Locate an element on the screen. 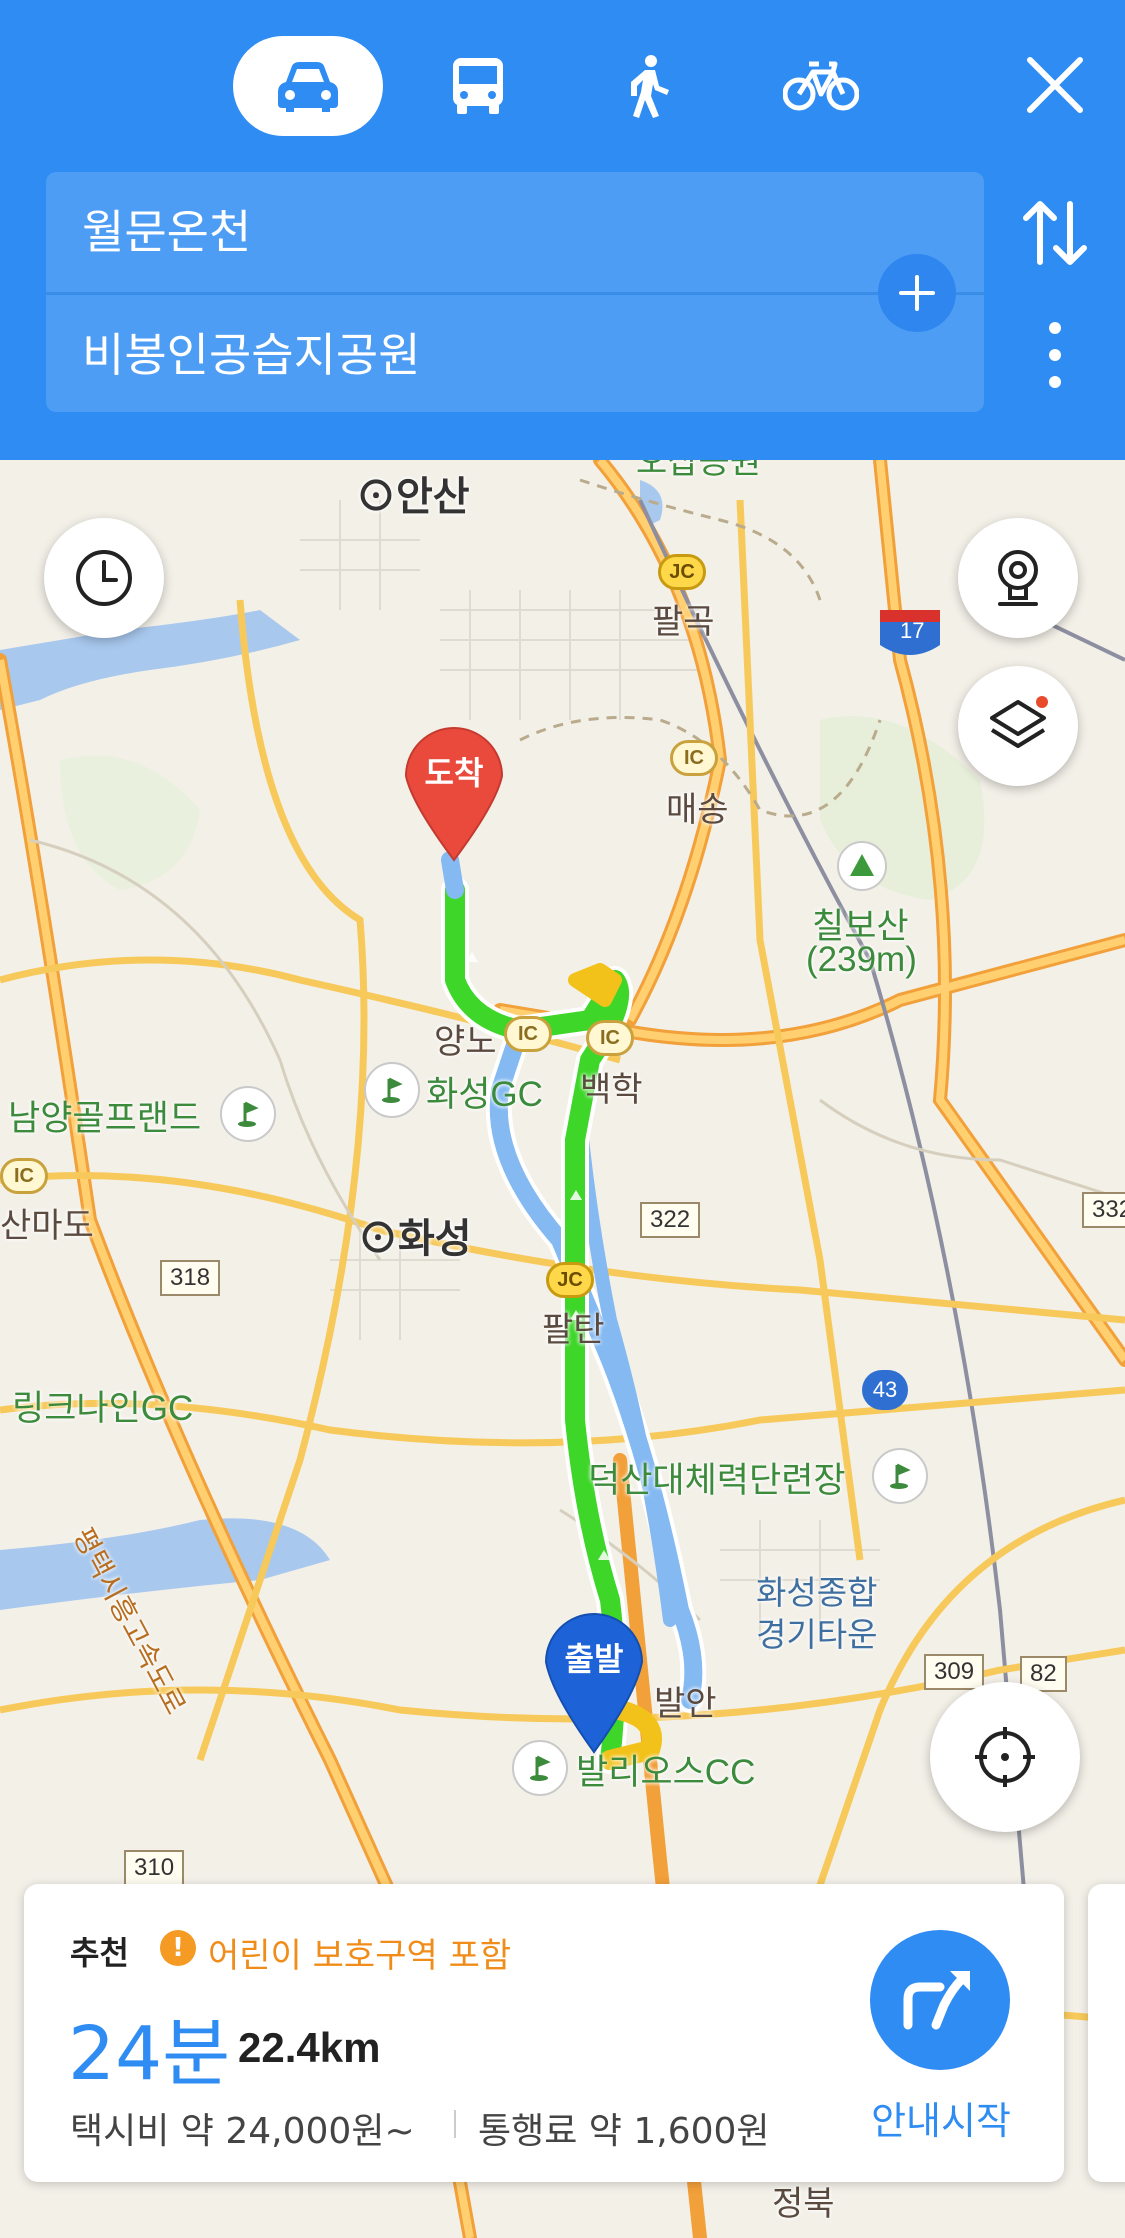  route-distance: 22.4km is located at coordinates (309, 2047).